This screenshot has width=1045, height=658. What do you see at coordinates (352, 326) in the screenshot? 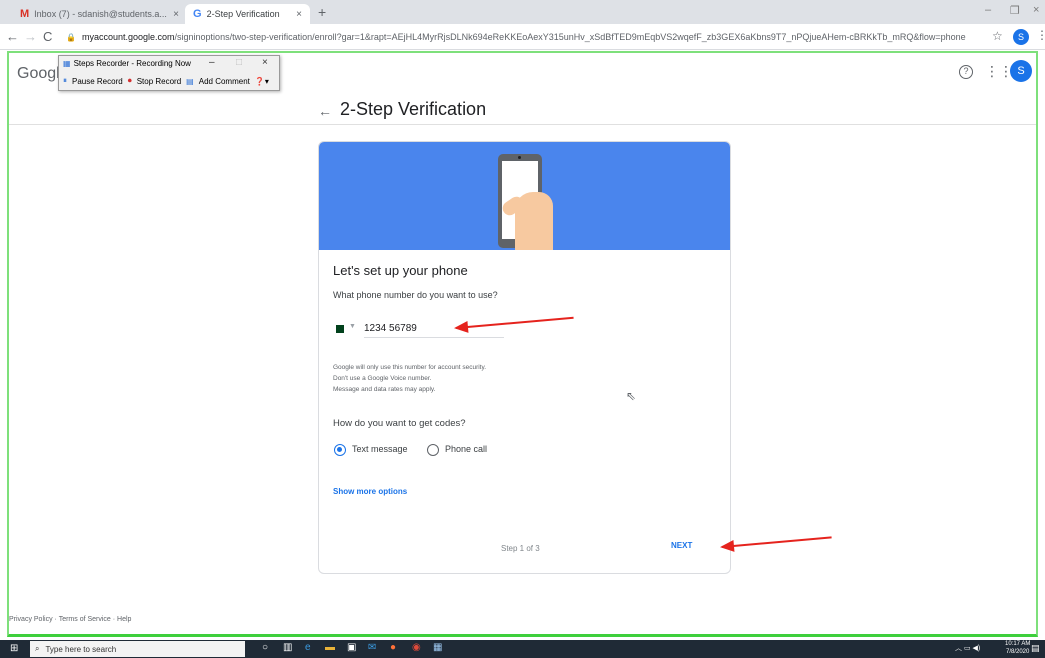
I see `country-dropdown-icon: ▼` at bounding box center [352, 326].